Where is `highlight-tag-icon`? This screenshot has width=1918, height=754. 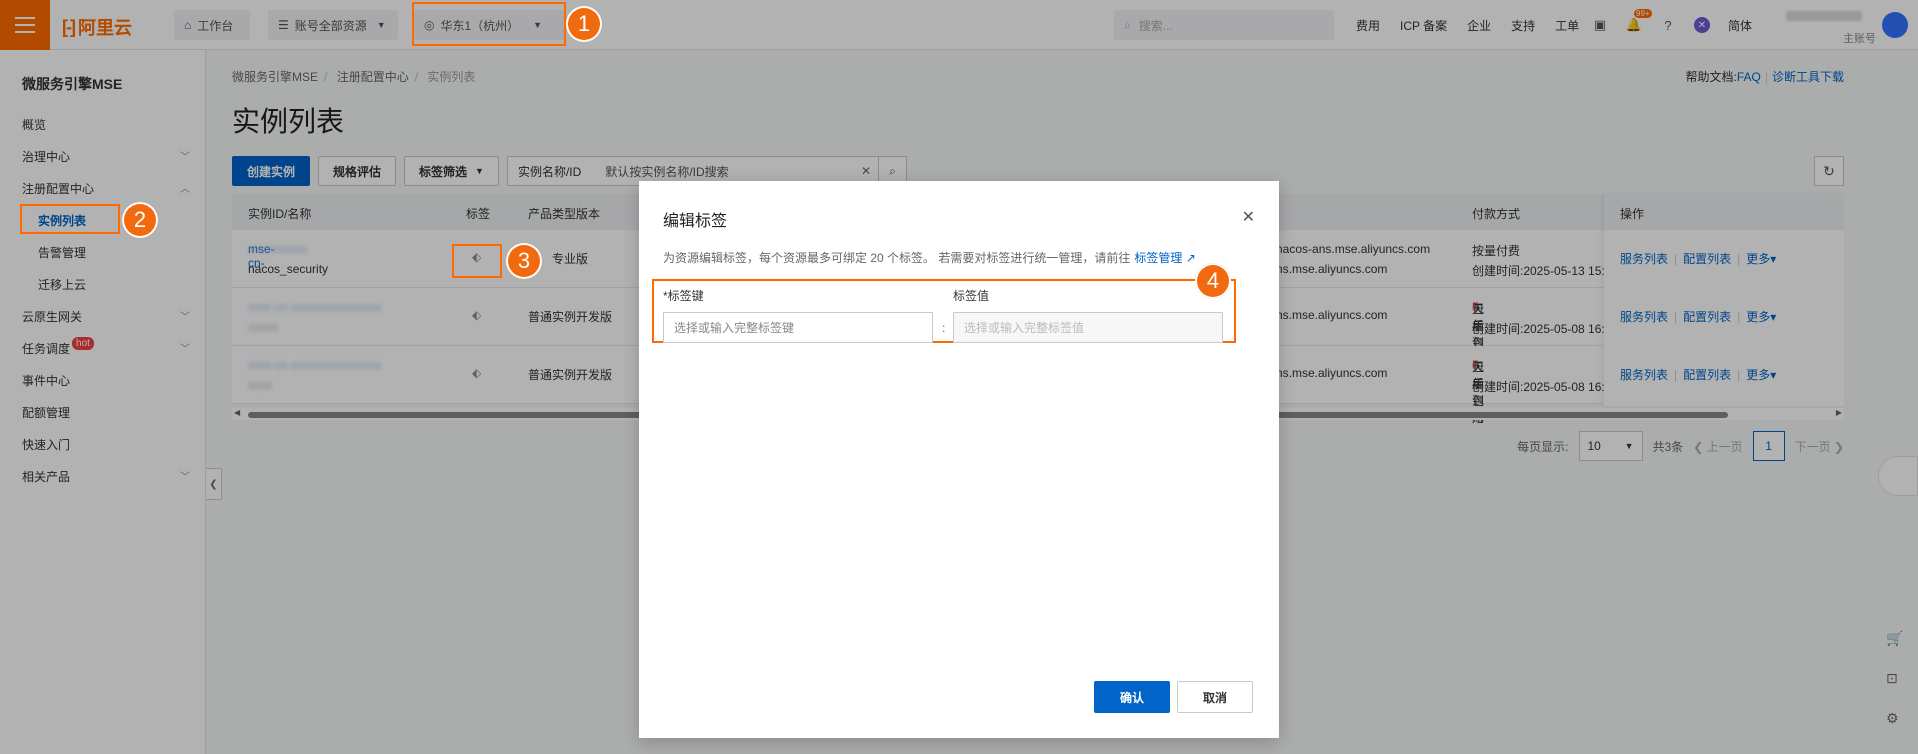 highlight-tag-icon is located at coordinates (477, 261).